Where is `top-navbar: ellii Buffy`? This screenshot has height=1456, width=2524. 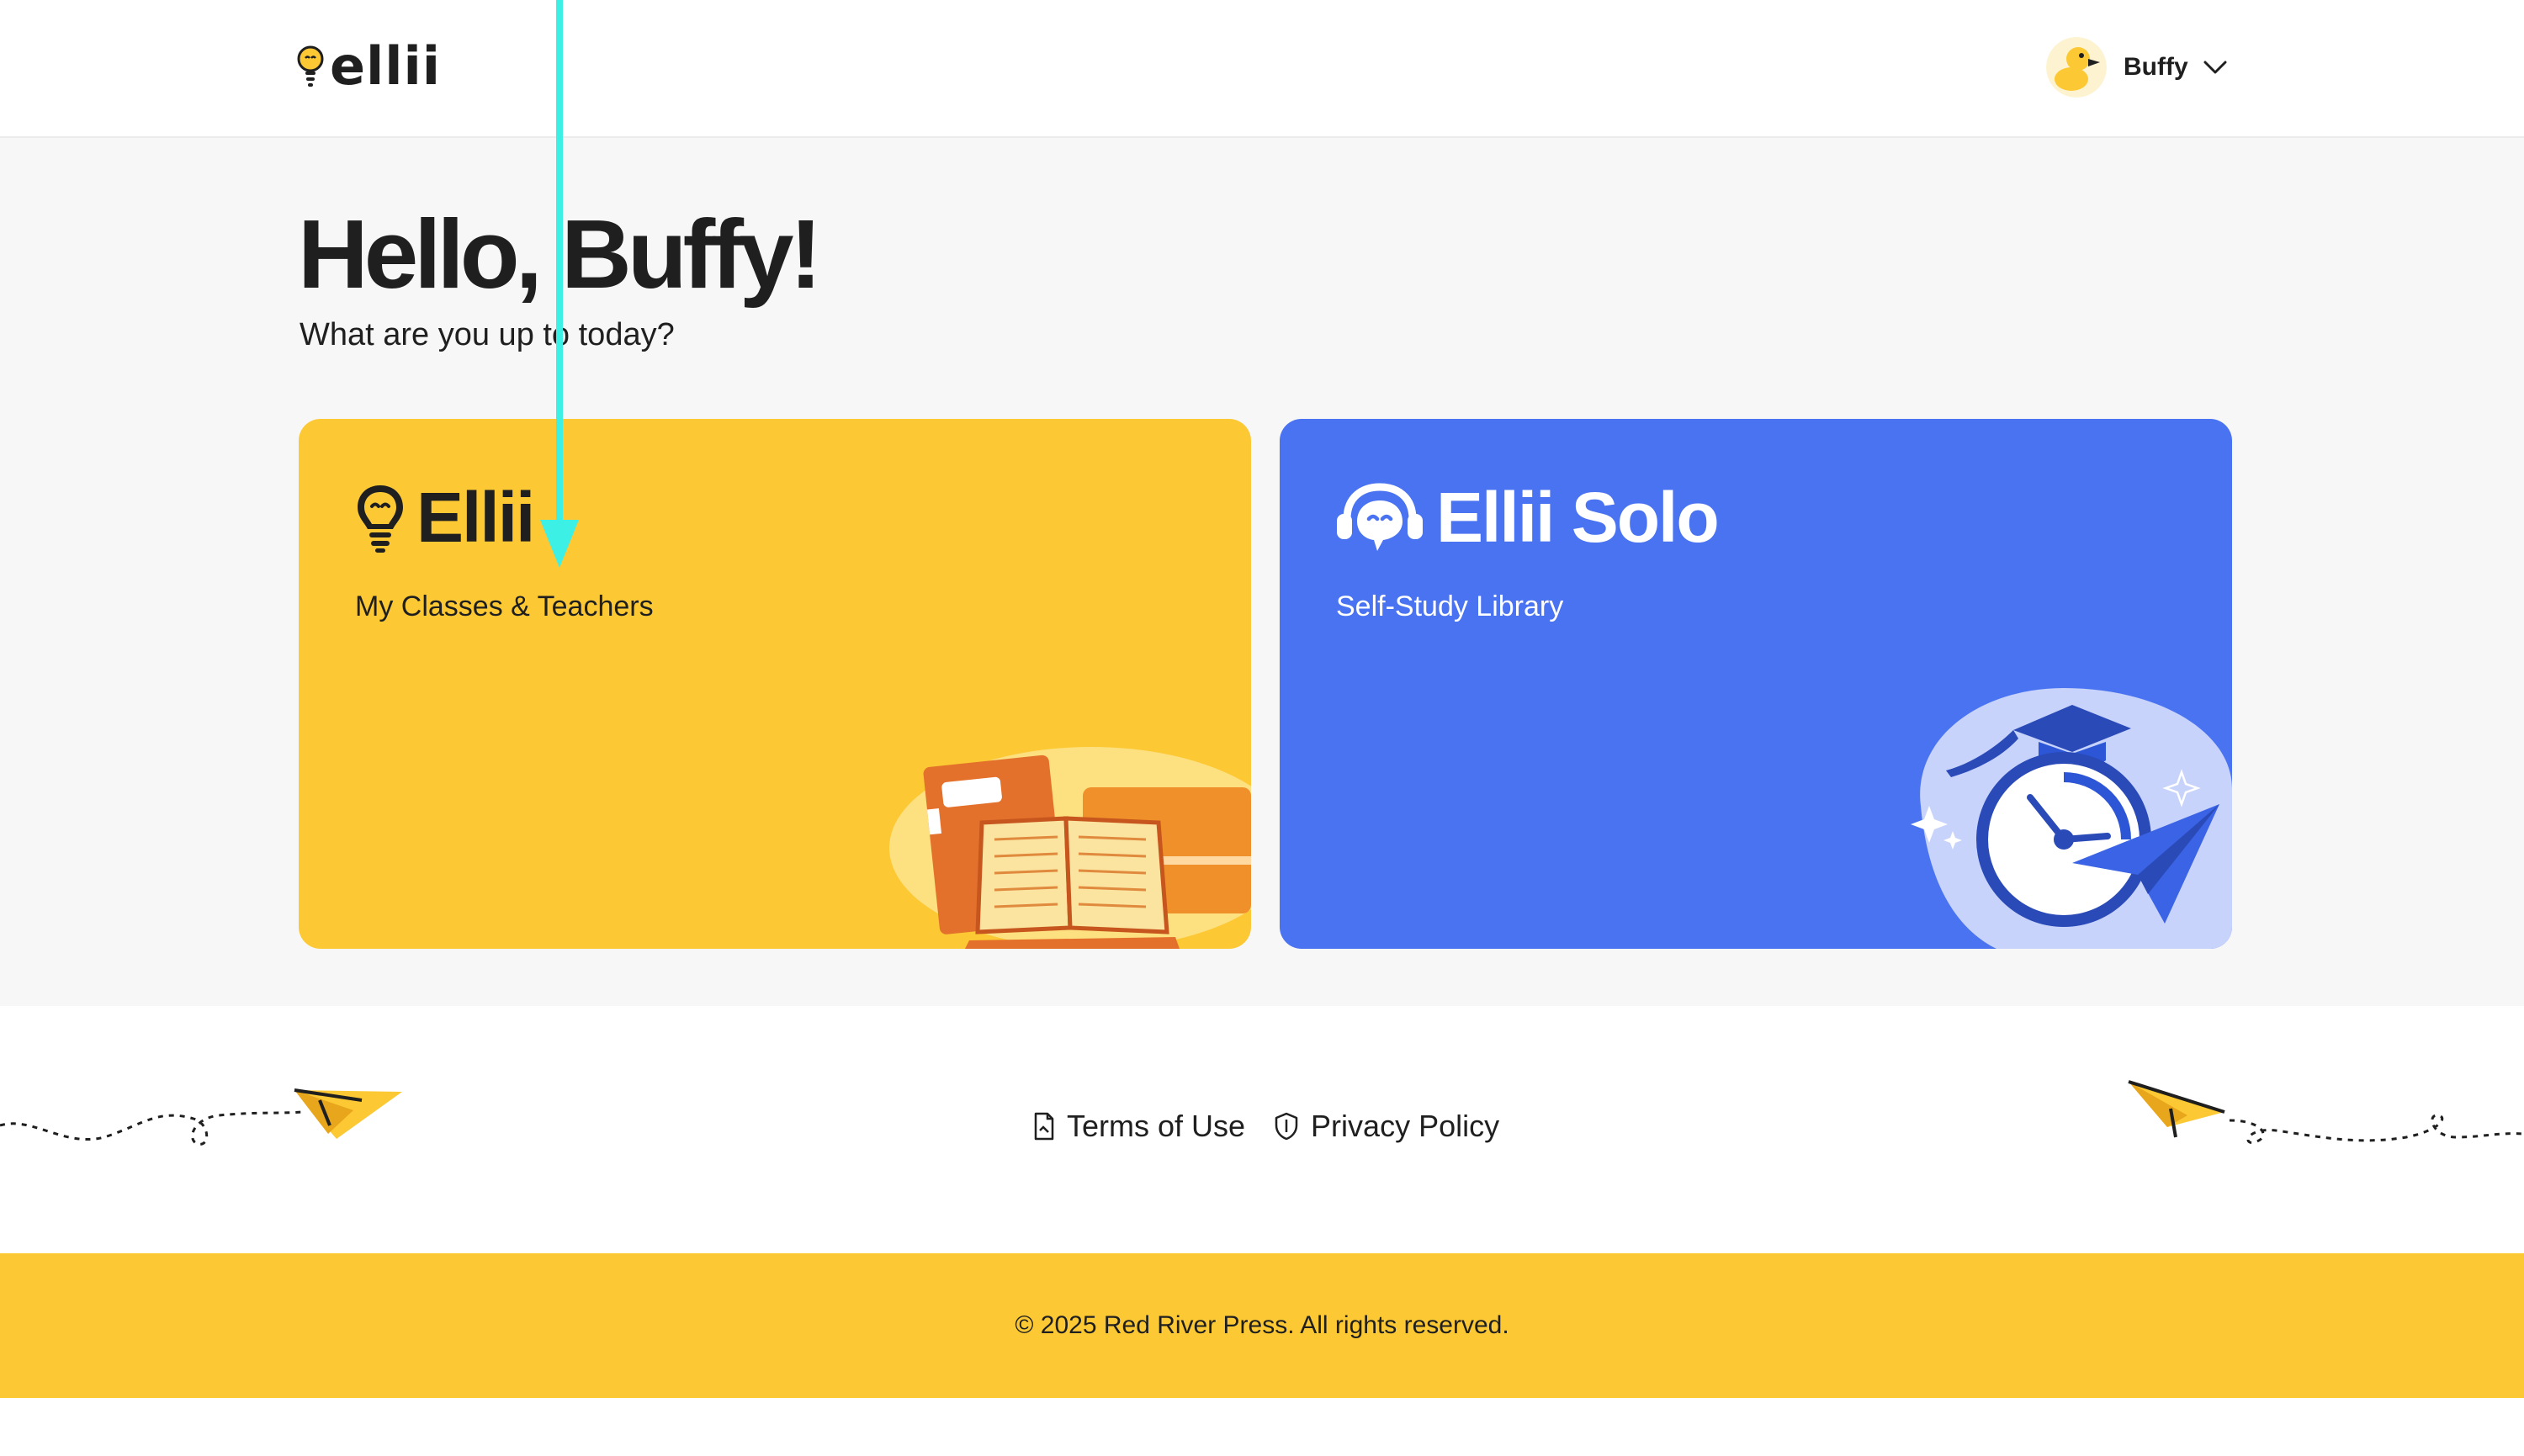 top-navbar: ellii Buffy is located at coordinates (1262, 69).